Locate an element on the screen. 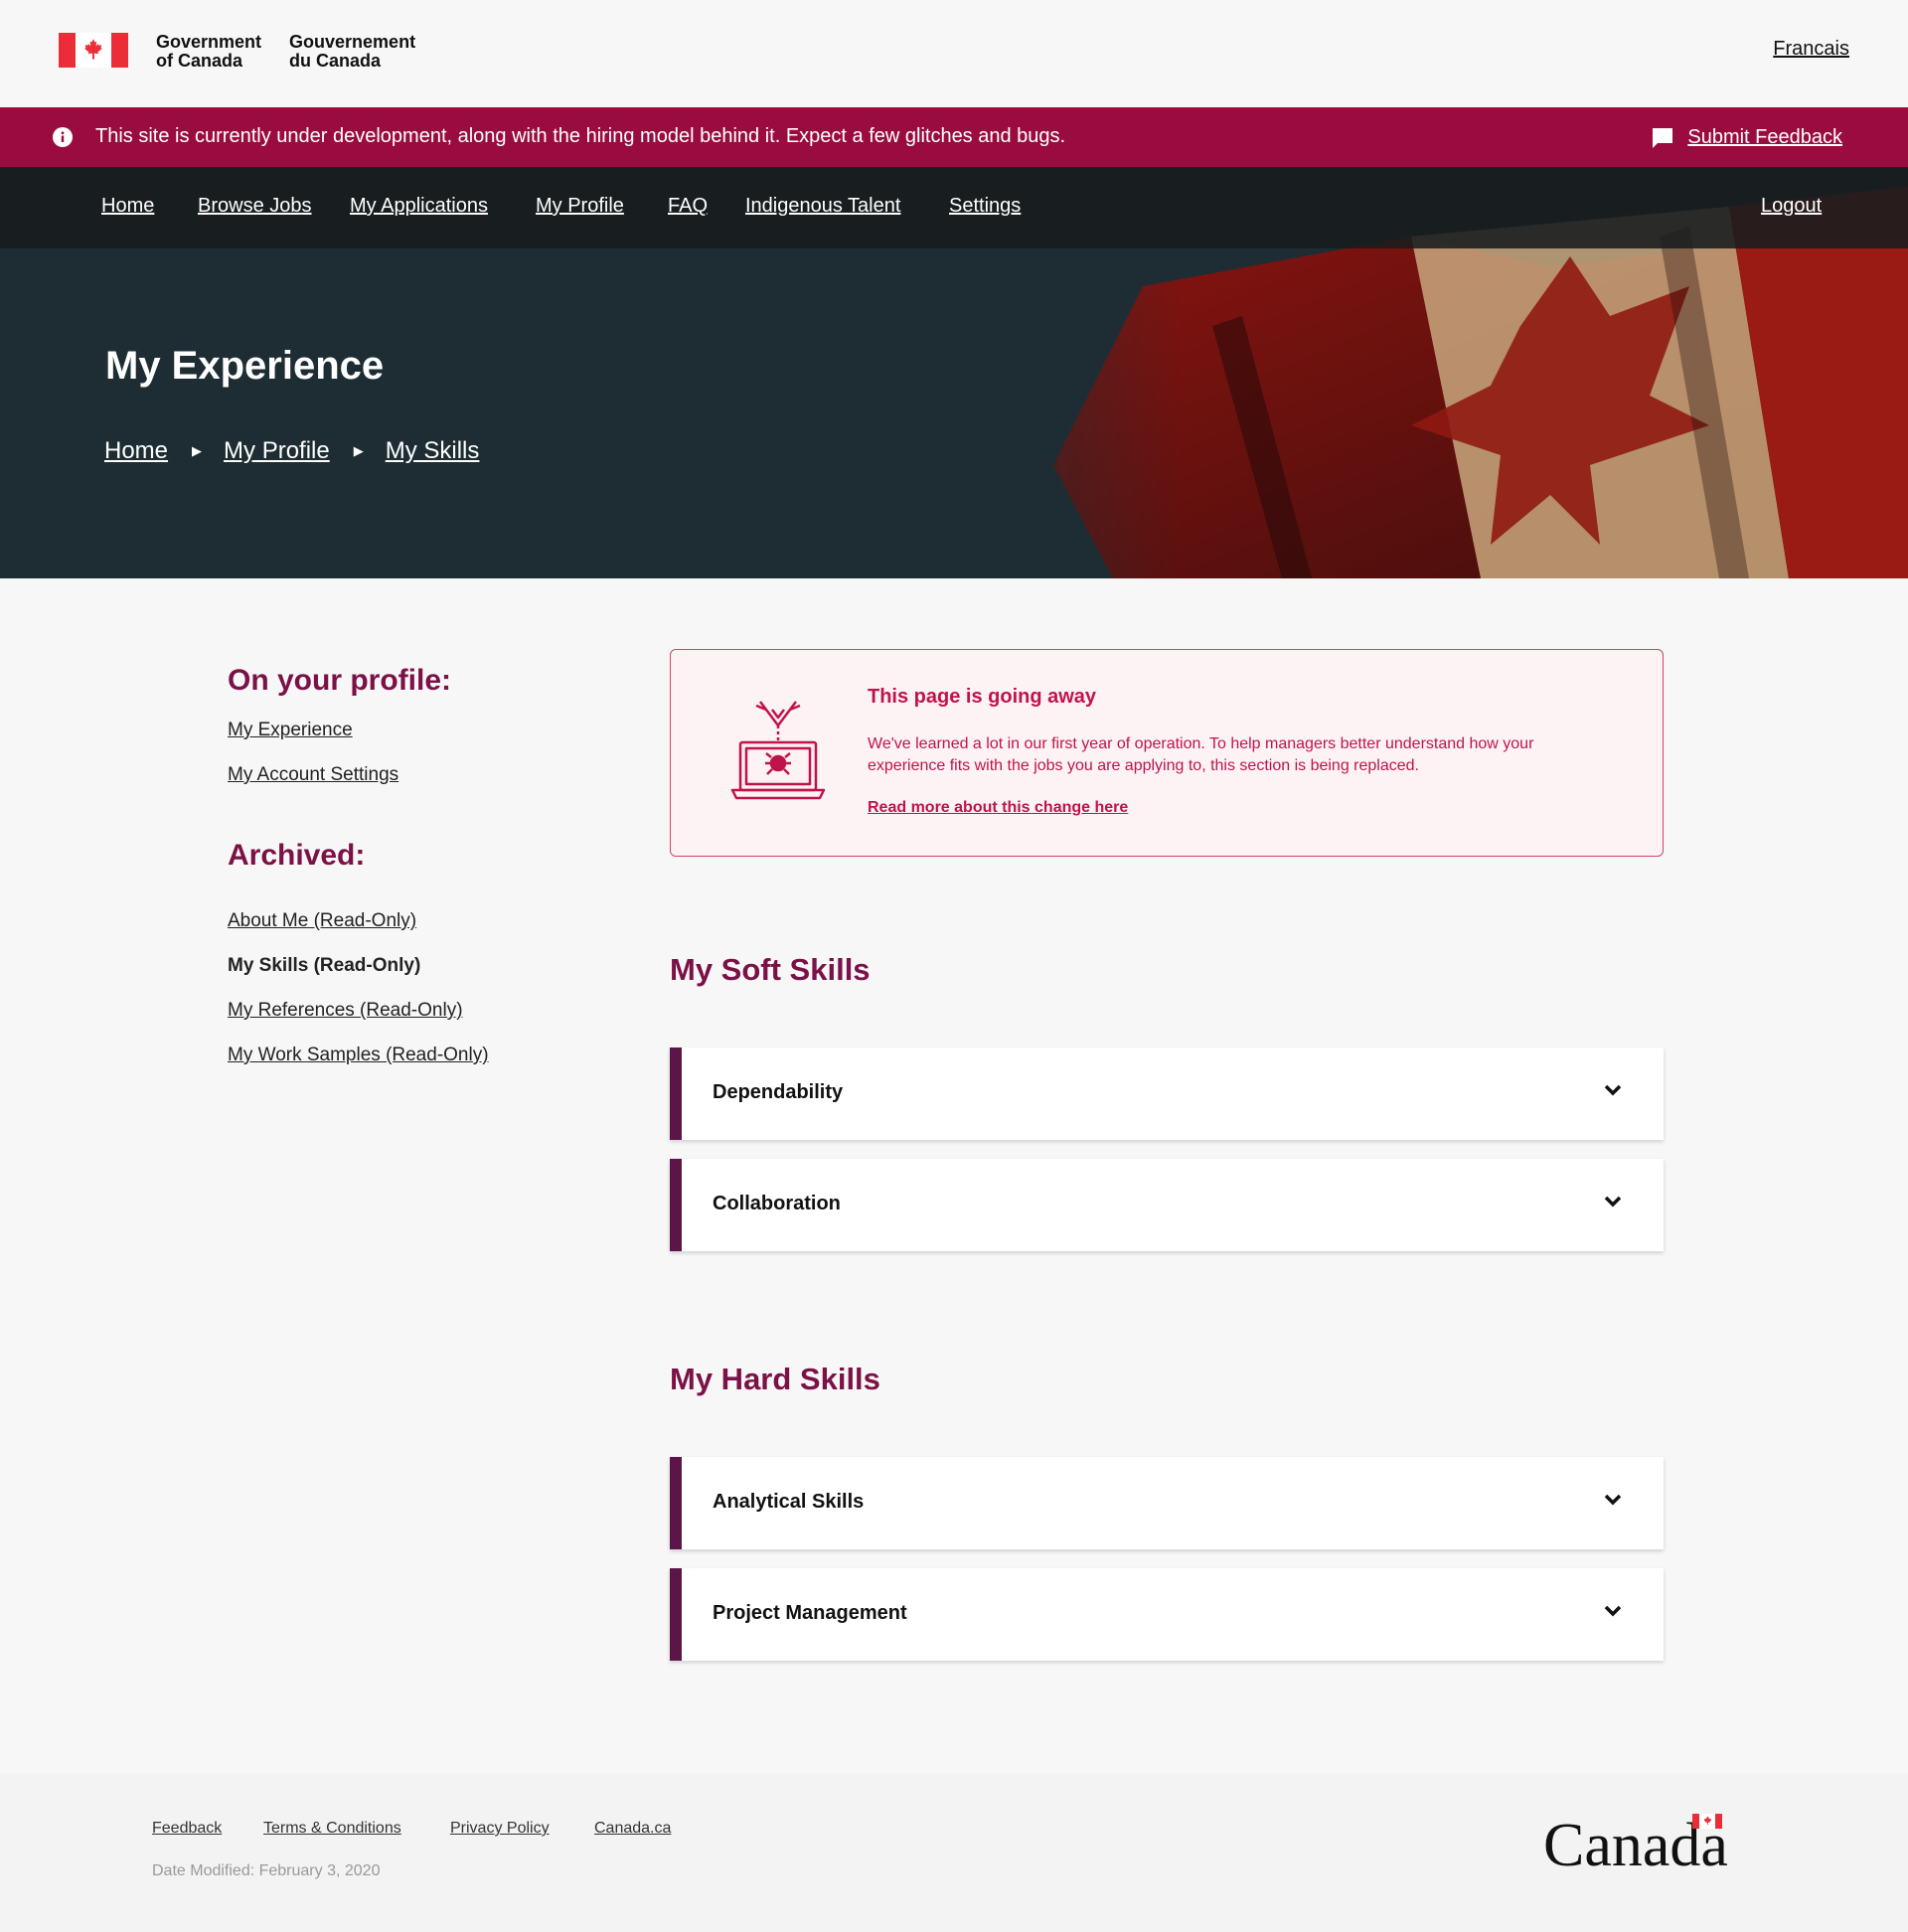  notice-read-more-link: Read more about this change here is located at coordinates (998, 808).